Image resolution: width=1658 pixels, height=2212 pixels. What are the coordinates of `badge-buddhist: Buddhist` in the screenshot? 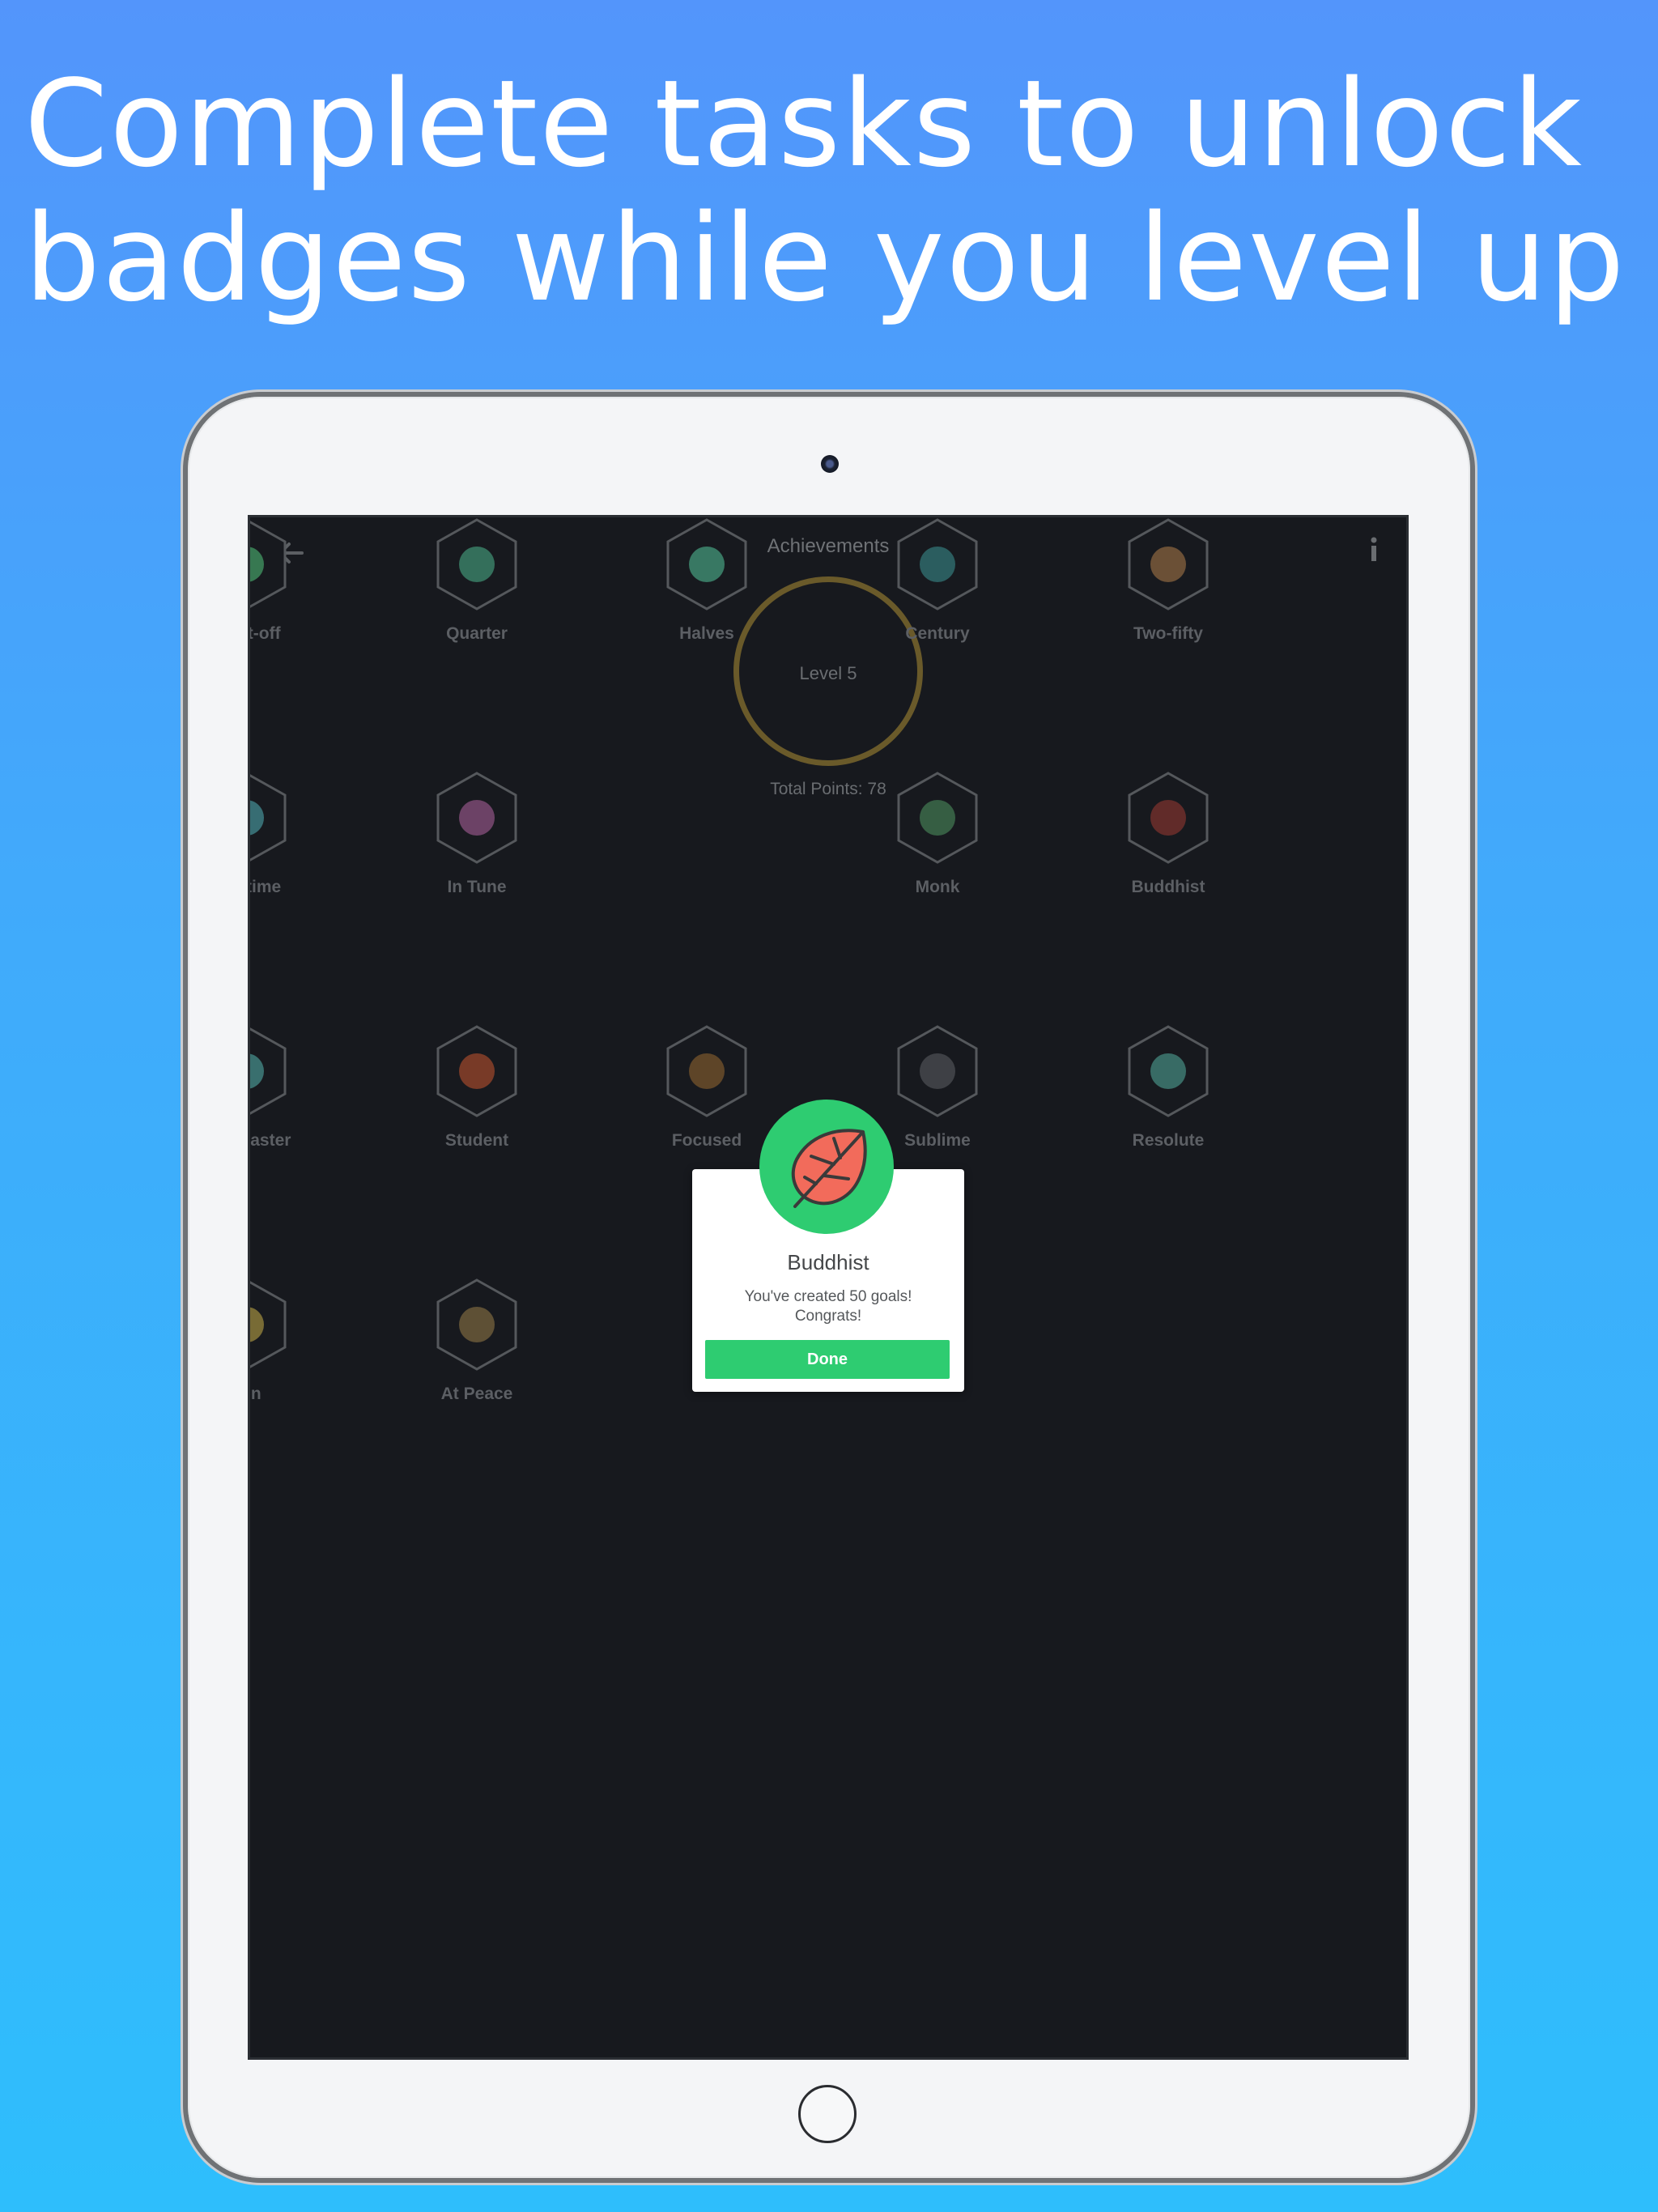 It's located at (1168, 835).